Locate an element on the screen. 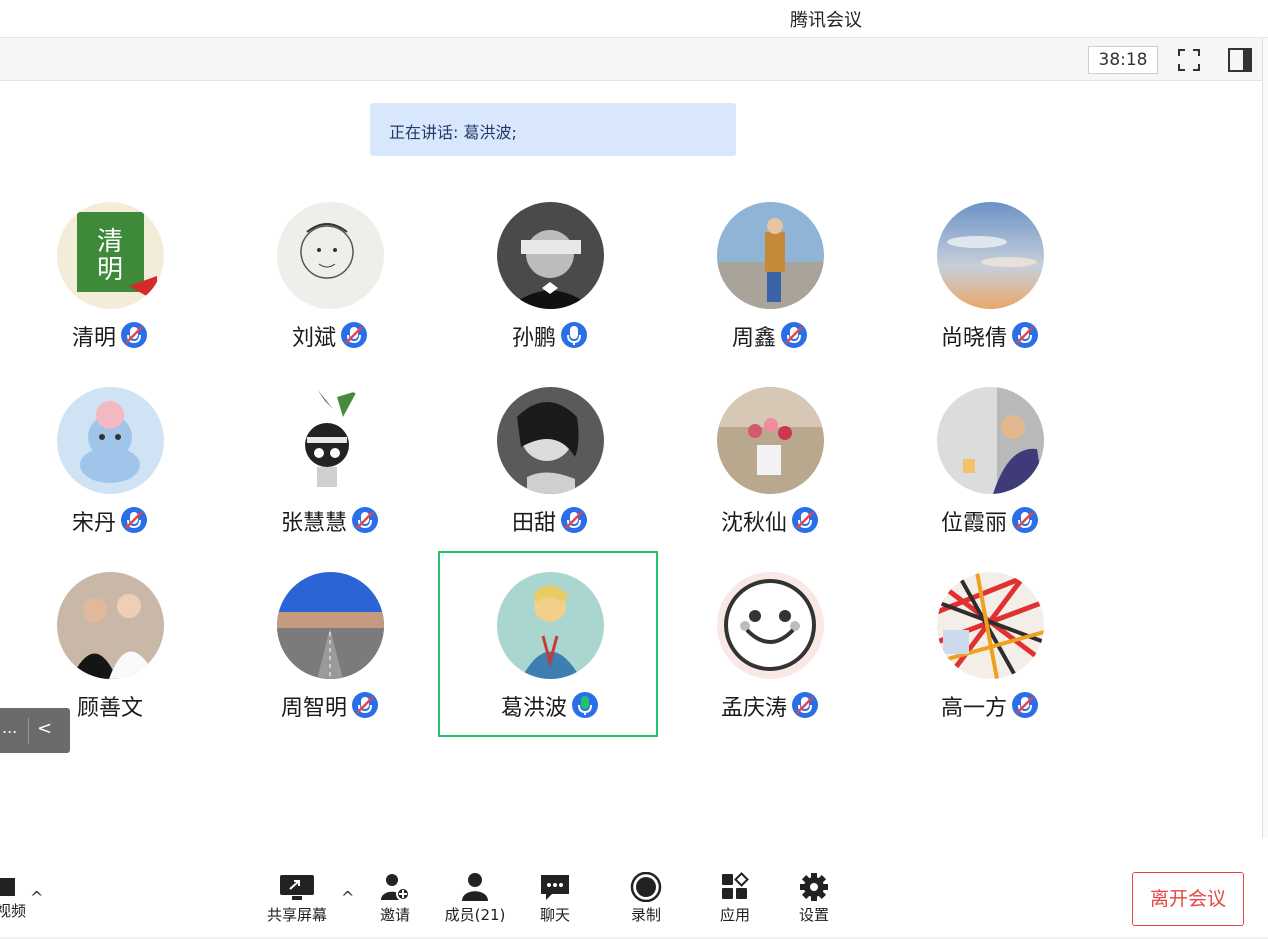 Image resolution: width=1268 pixels, height=939 pixels. participant-name-line: 刘斌 is located at coordinates (330, 336).